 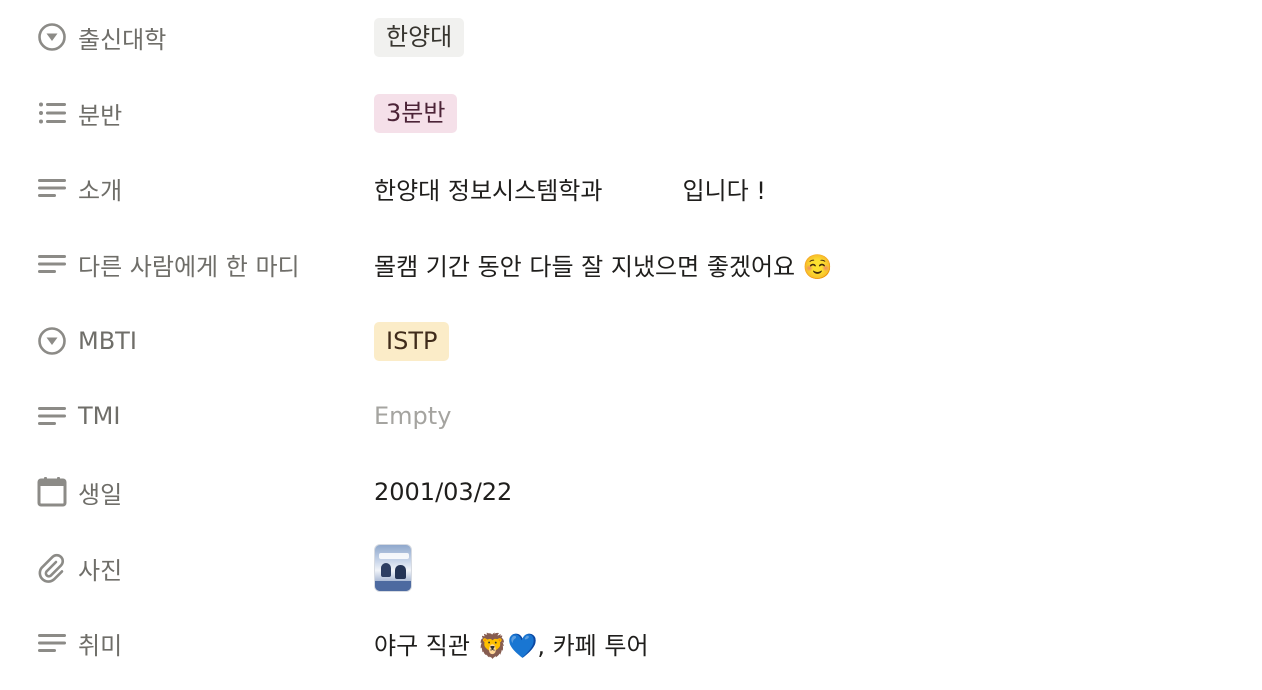 What do you see at coordinates (186, 568) in the screenshot?
I see `property-name-photo: 사진` at bounding box center [186, 568].